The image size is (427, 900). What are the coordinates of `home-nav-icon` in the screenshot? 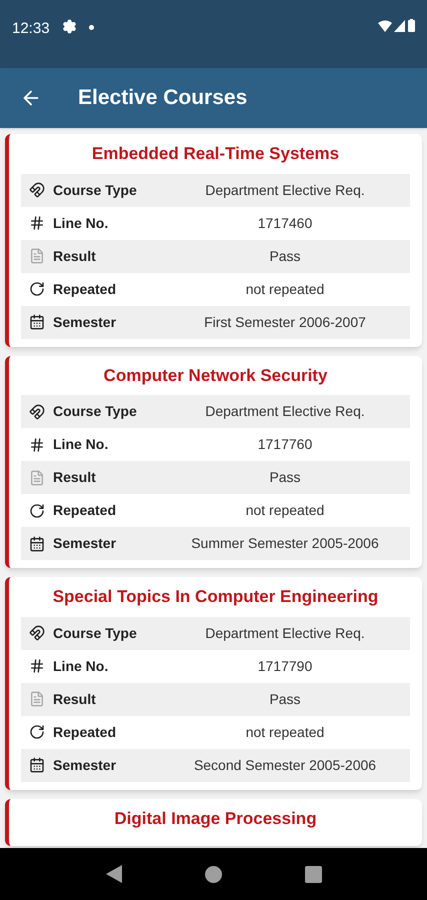 It's located at (213, 874).